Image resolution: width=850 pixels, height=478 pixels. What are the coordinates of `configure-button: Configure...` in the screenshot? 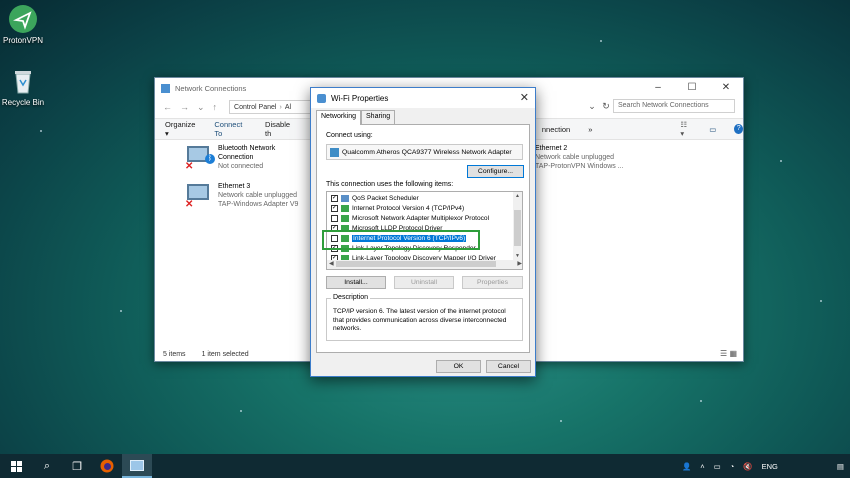 It's located at (495, 171).